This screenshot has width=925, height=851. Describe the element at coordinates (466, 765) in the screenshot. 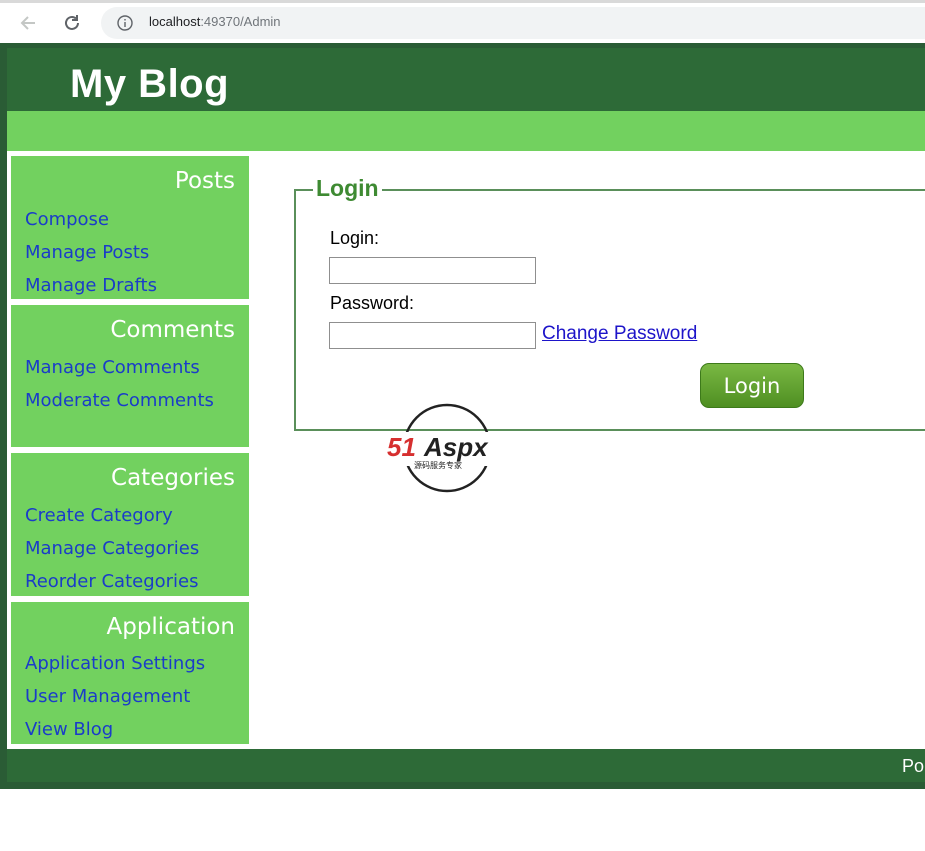

I see `site-footer: Po` at that location.